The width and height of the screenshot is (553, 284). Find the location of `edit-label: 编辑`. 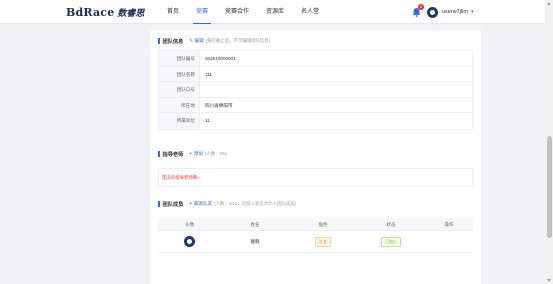

edit-label: 编辑 is located at coordinates (199, 40).